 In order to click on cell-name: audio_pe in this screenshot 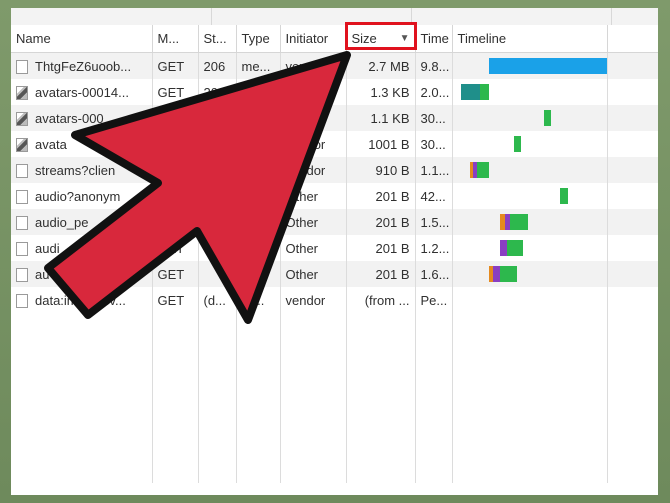, I will do `click(82, 222)`.